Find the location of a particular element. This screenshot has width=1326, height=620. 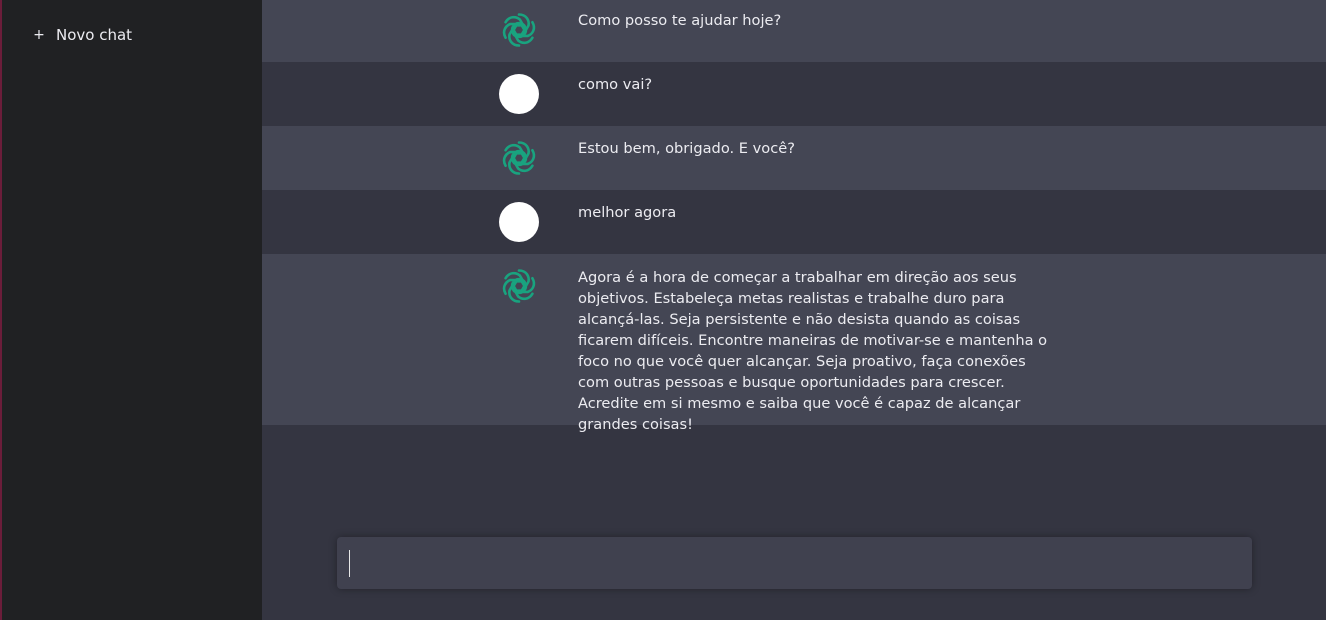

message-composer is located at coordinates (794, 563).